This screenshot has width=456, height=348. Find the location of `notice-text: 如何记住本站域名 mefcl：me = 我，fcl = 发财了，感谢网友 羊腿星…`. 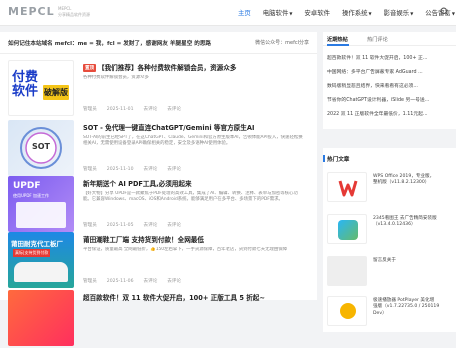

notice-text: 如何记住本站域名 mefcl：me = 我，fcl = 发财了，感谢网友 羊腿星… is located at coordinates (110, 44).